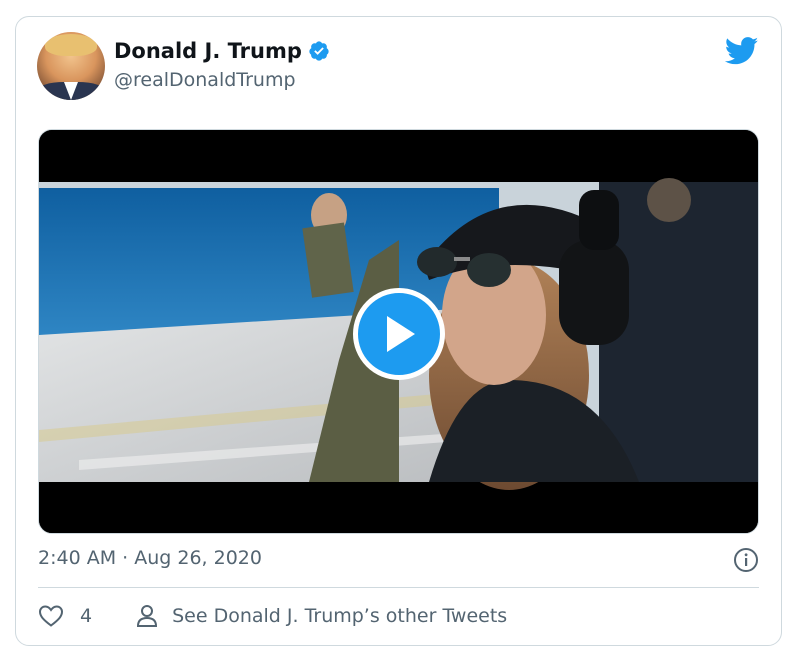  What do you see at coordinates (208, 51) in the screenshot?
I see `author-display-name: Donald J. Trump` at bounding box center [208, 51].